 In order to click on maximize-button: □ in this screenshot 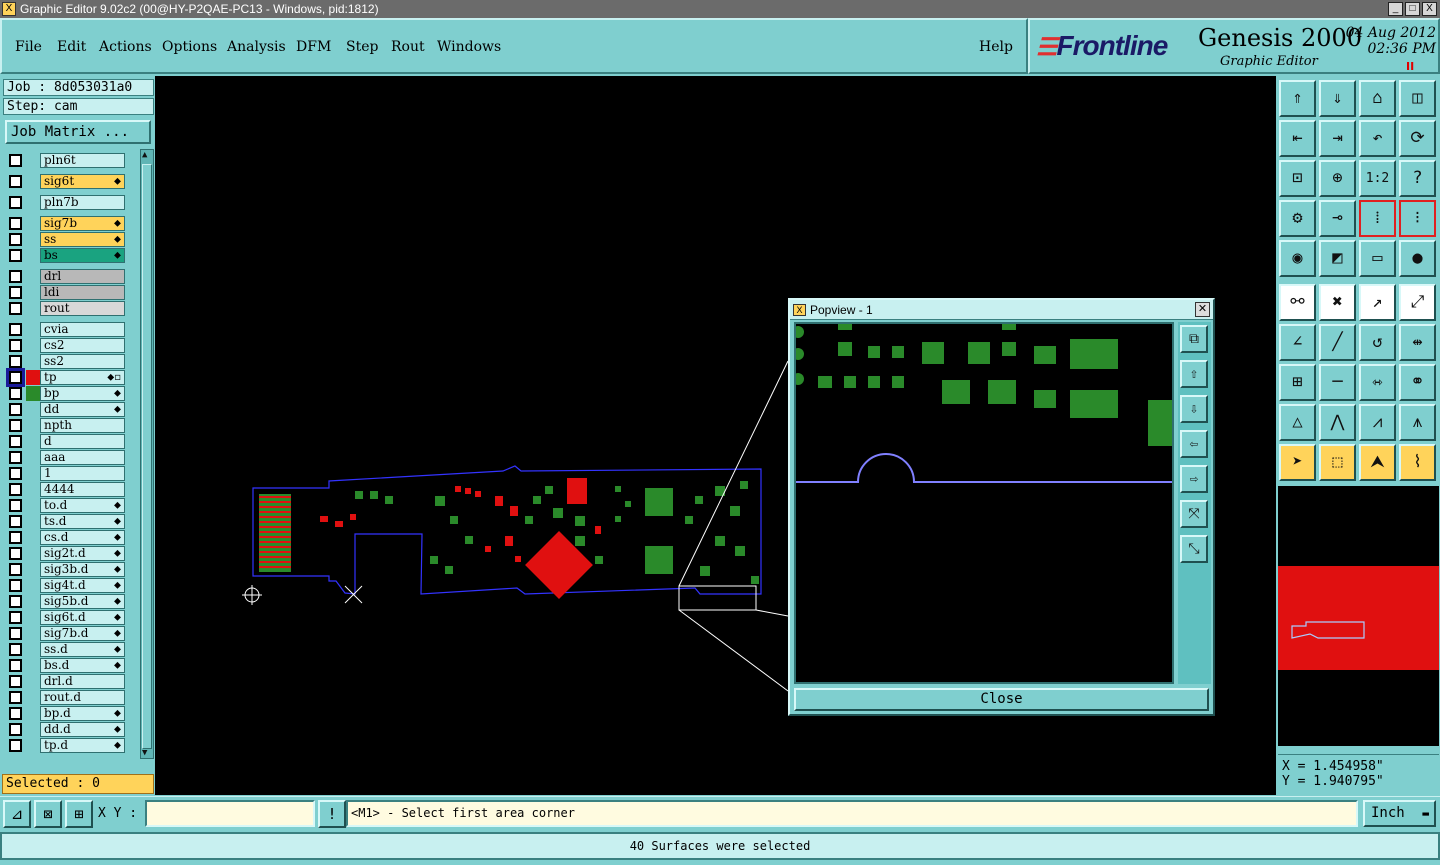, I will do `click(1412, 9)`.